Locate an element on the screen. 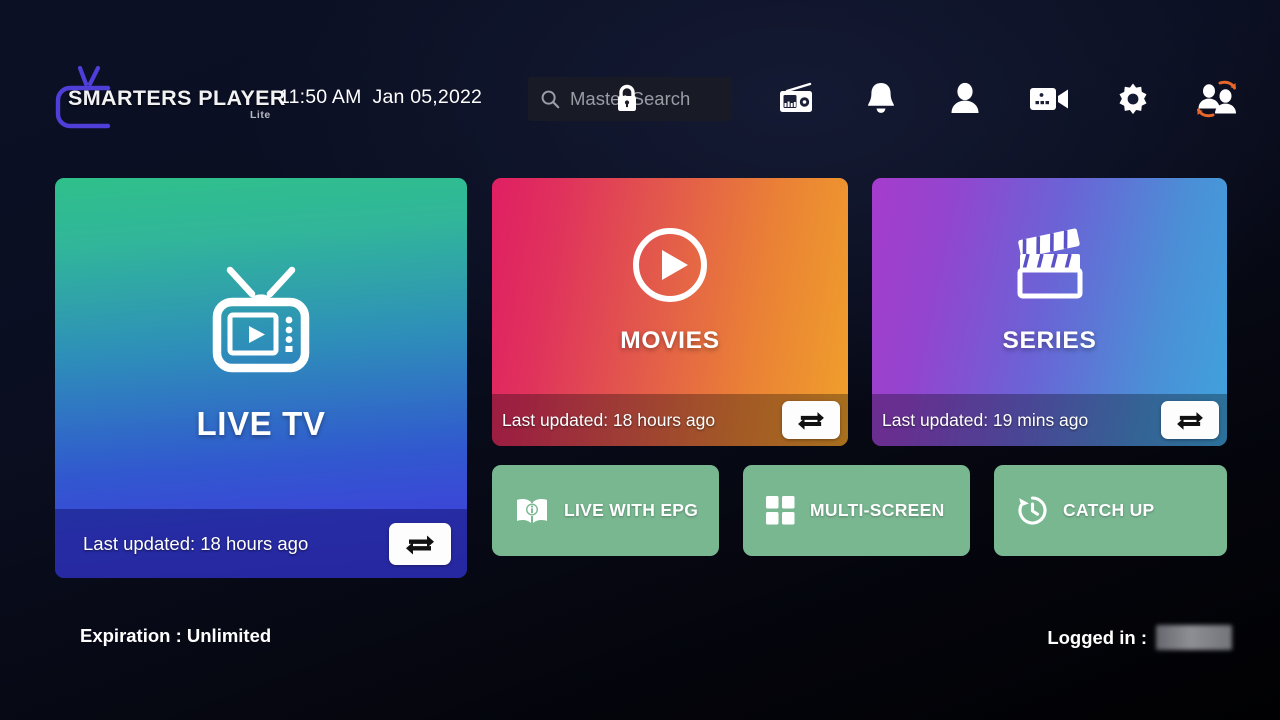 This screenshot has width=1280, height=720. book-info-icon is located at coordinates (532, 511).